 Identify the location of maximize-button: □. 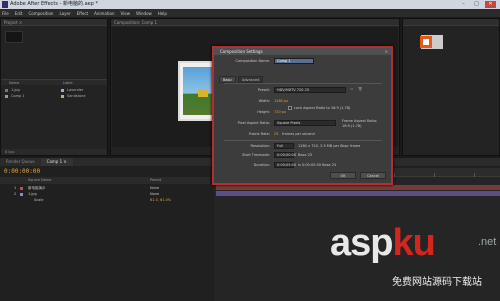
(476, 4).